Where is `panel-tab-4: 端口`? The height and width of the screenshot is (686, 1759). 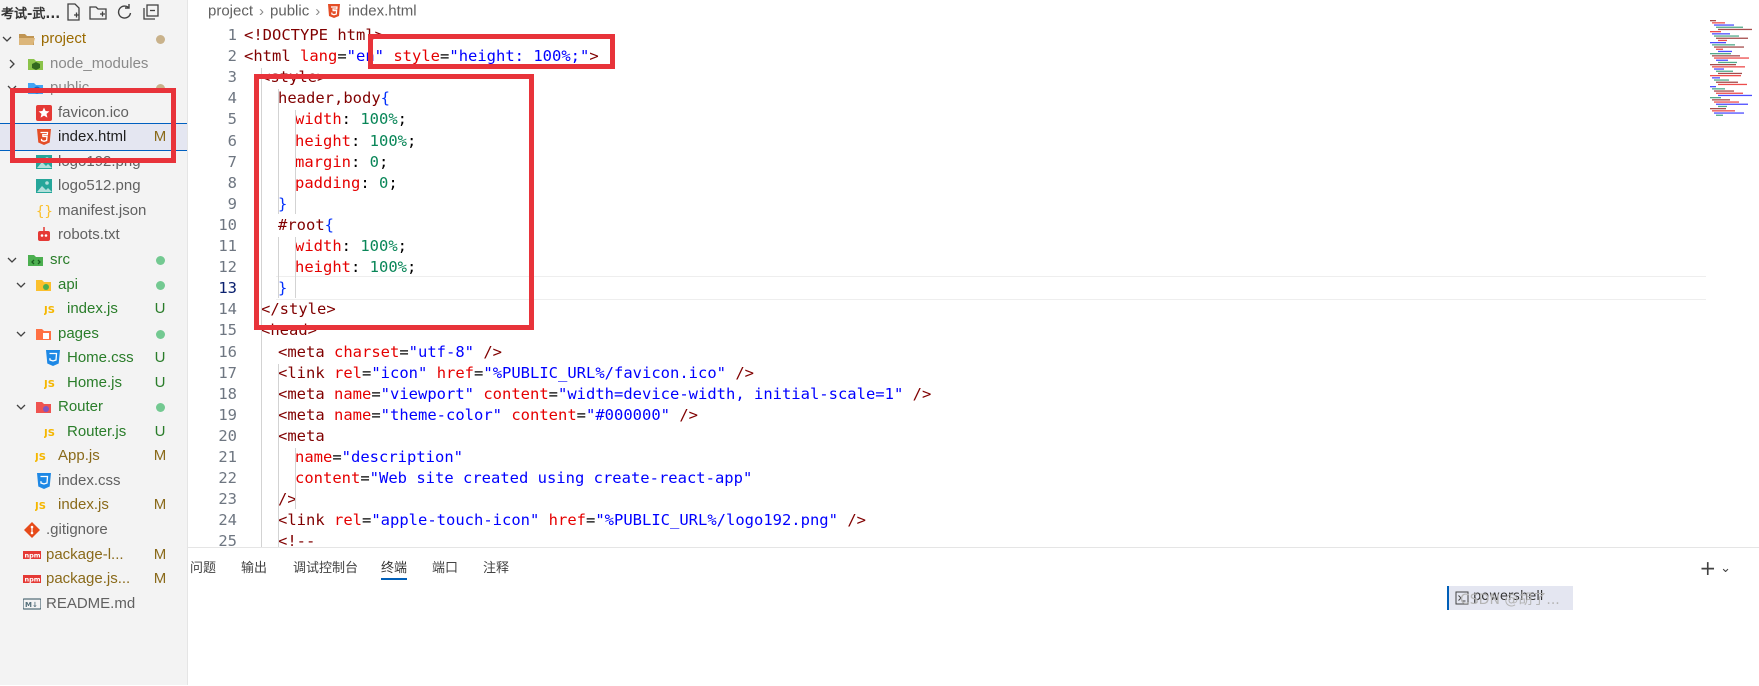
panel-tab-4: 端口 is located at coordinates (445, 566).